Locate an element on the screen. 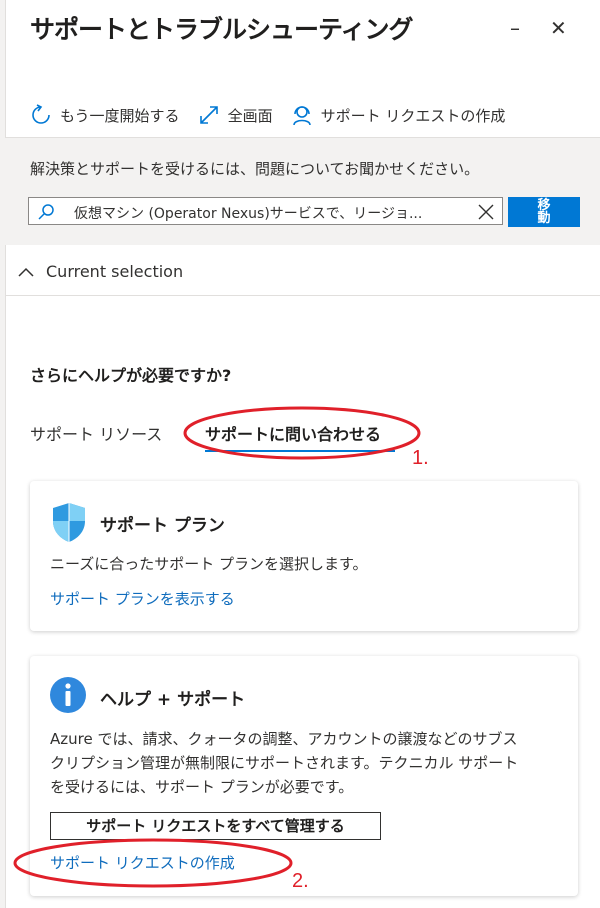 Image resolution: width=600 pixels, height=908 pixels. support-agent-icon is located at coordinates (301, 116).